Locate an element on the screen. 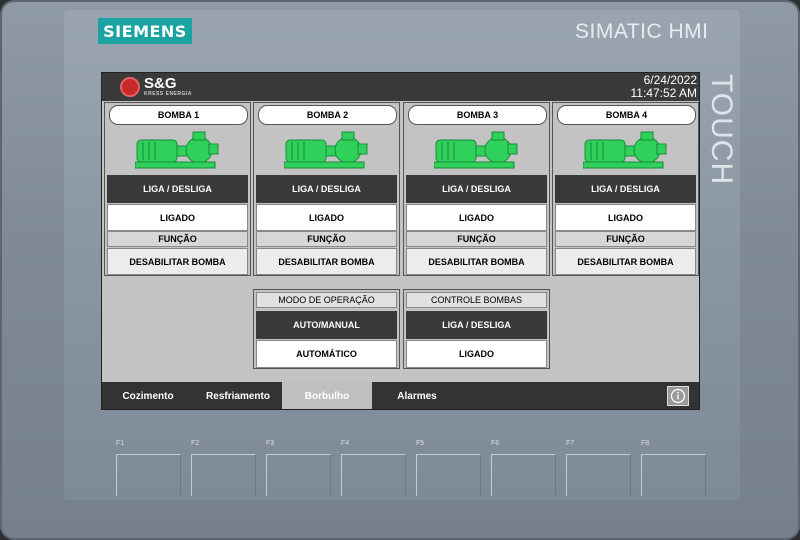 This screenshot has height=540, width=800. bottom-nav: Cozimento Resfriamento Borbulho Alarmes is located at coordinates (400, 395).